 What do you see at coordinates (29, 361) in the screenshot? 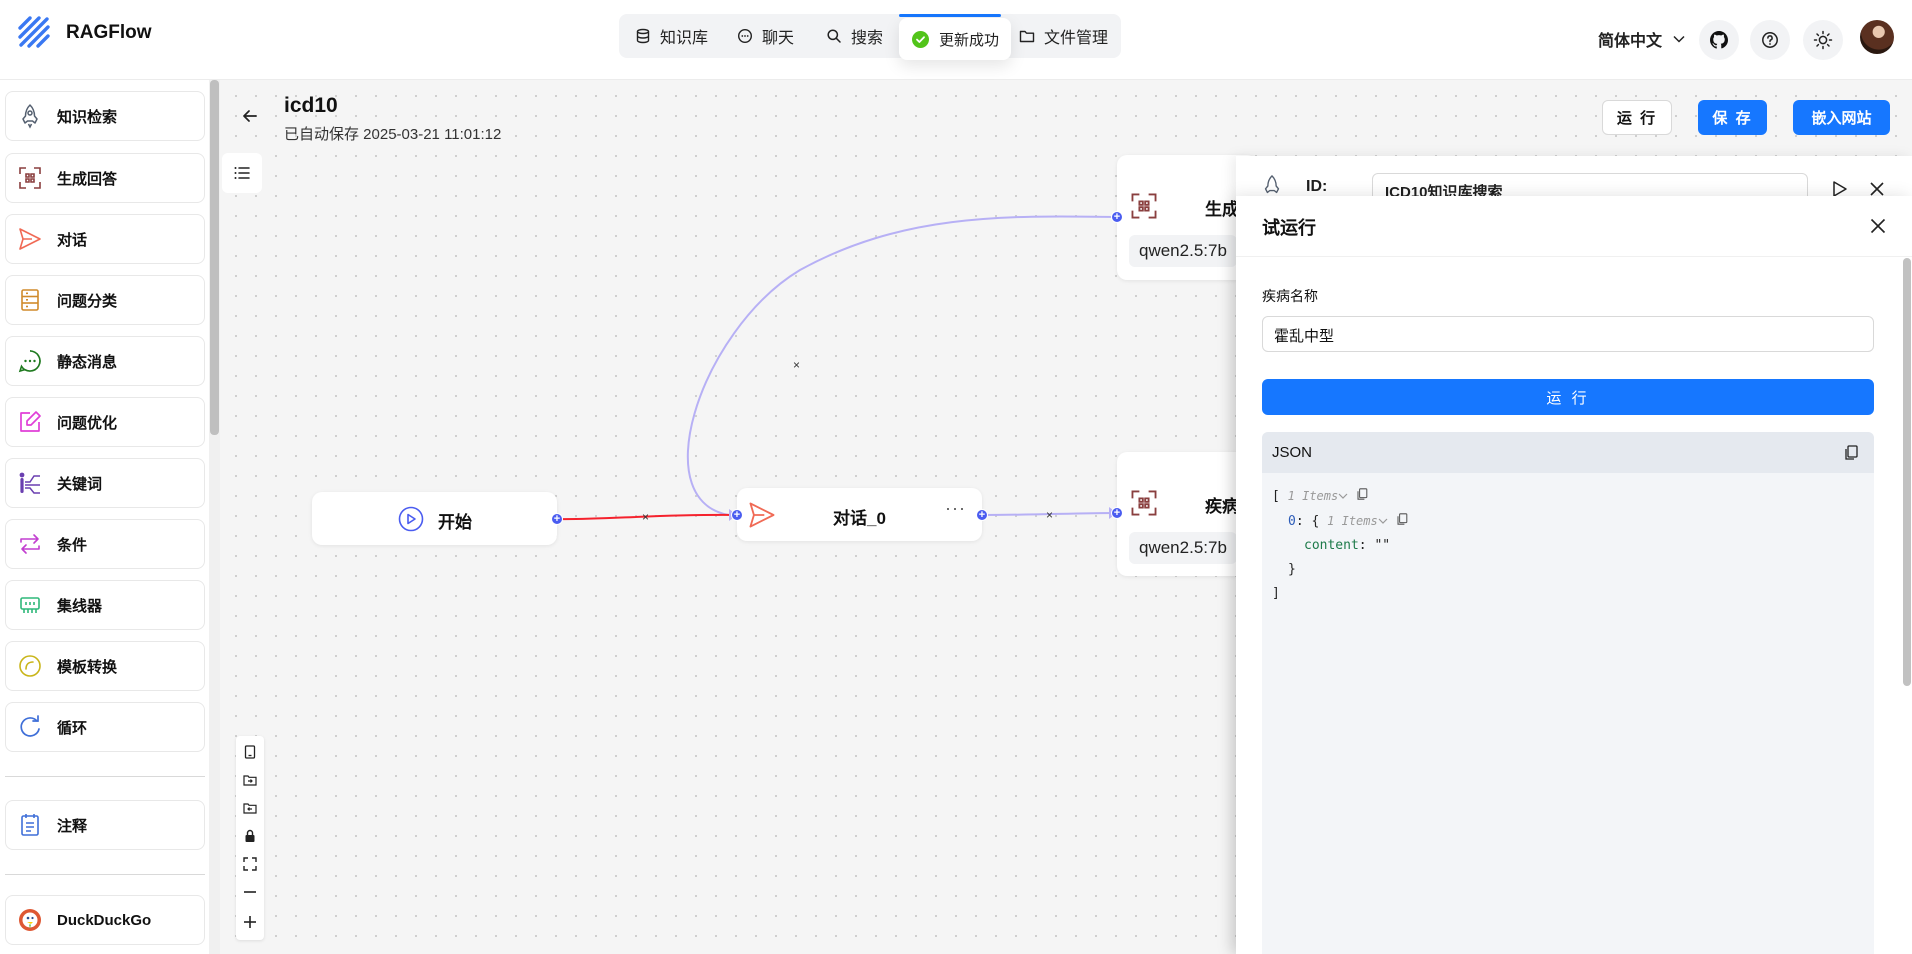
I see `message-icon` at bounding box center [29, 361].